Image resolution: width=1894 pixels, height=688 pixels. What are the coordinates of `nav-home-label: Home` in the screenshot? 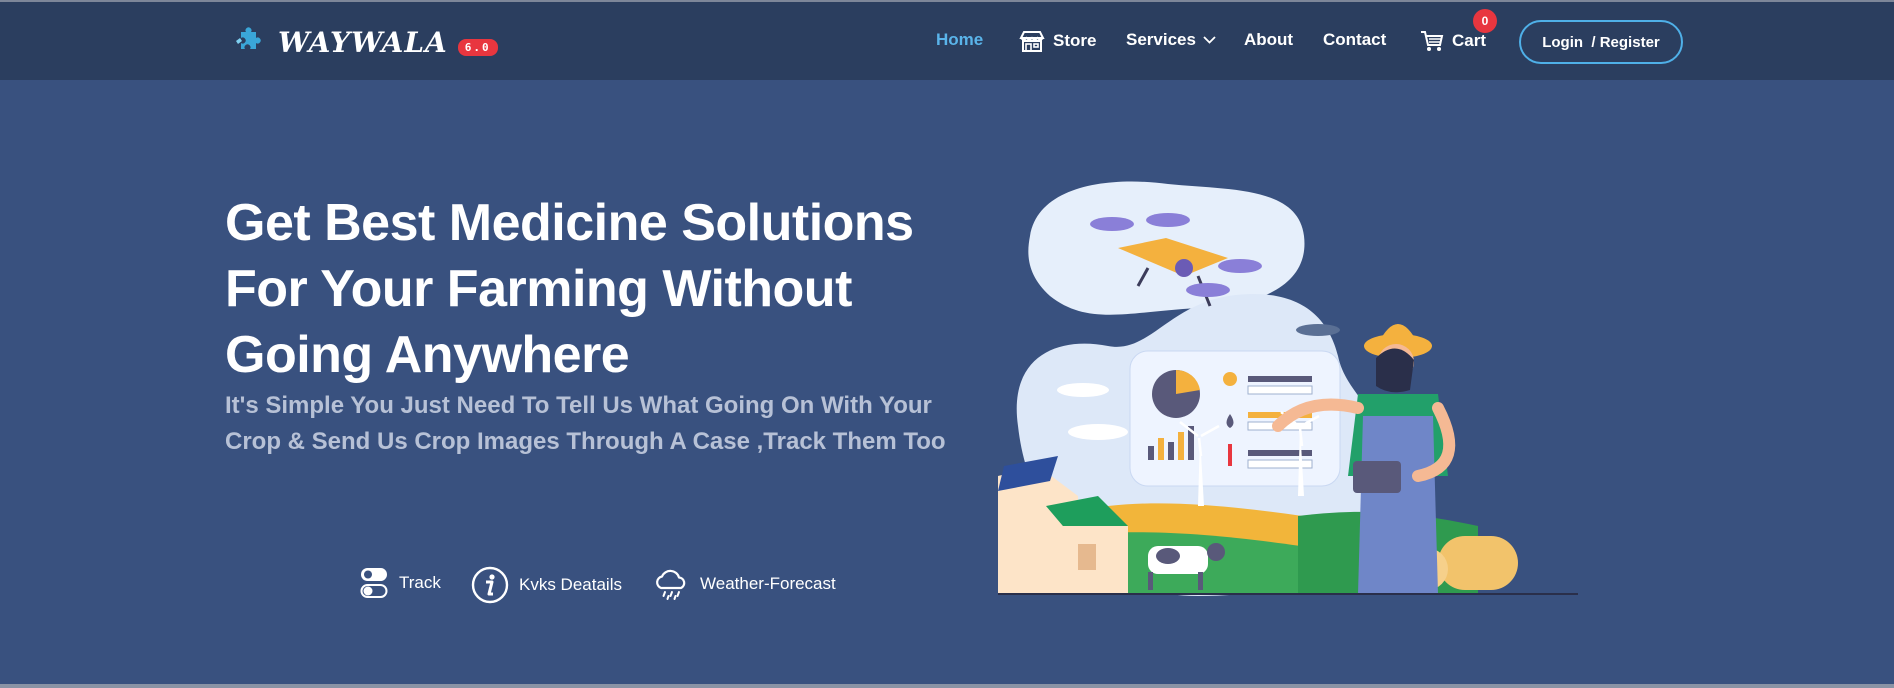 It's located at (960, 39).